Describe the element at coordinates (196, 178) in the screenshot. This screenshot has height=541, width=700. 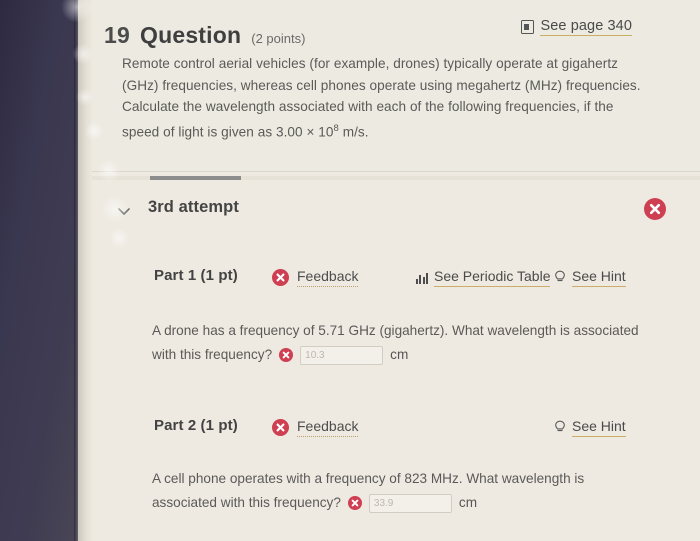
I see `attempt-progress-fill` at that location.